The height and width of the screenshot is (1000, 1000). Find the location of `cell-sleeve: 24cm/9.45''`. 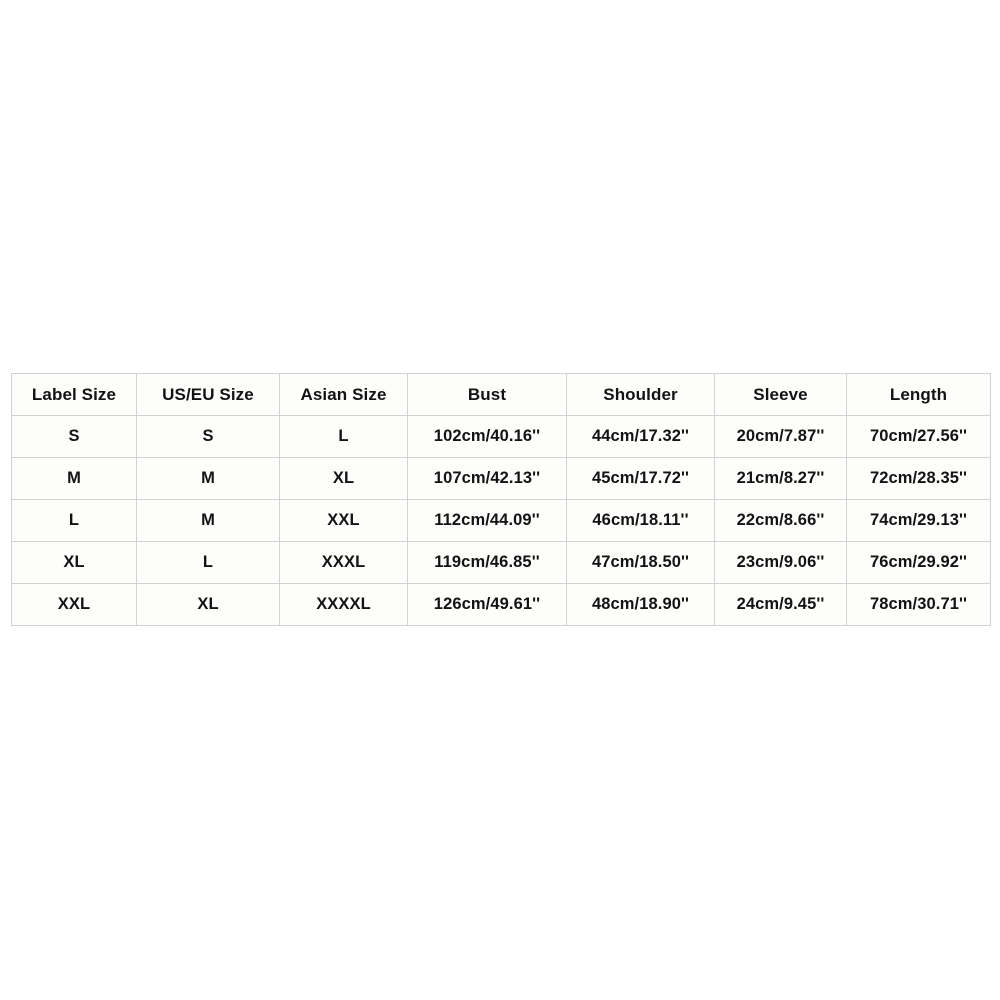

cell-sleeve: 24cm/9.45'' is located at coordinates (780, 604).